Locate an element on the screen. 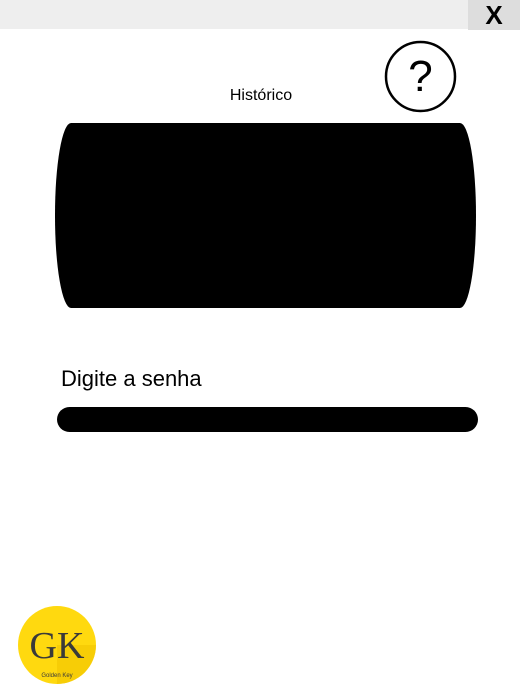 The width and height of the screenshot is (520, 700). history-title: Histórico is located at coordinates (261, 95).